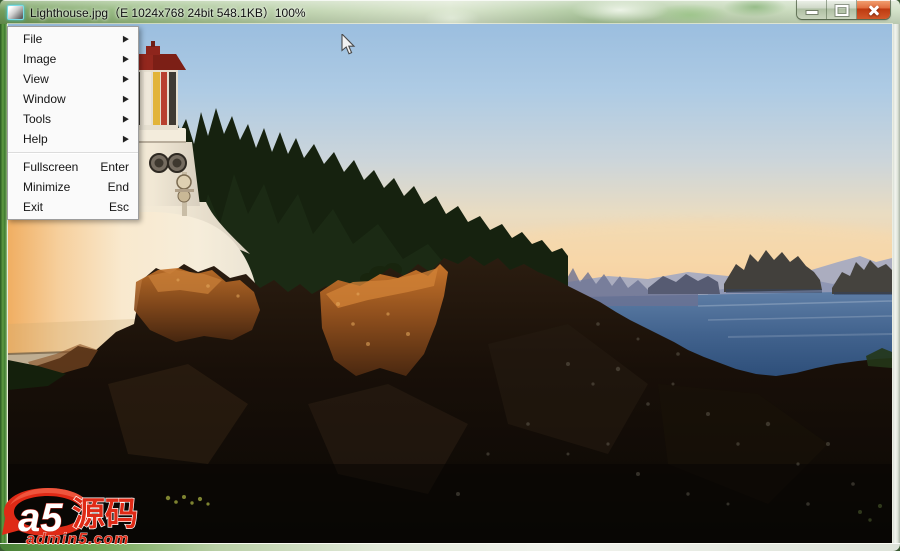 The height and width of the screenshot is (551, 900). Describe the element at coordinates (73, 187) in the screenshot. I see `menu-item-minimize: Minimize End` at that location.